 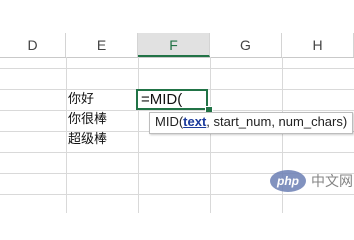 I want to click on column-header-bar: D E F G H, so click(x=177, y=45).